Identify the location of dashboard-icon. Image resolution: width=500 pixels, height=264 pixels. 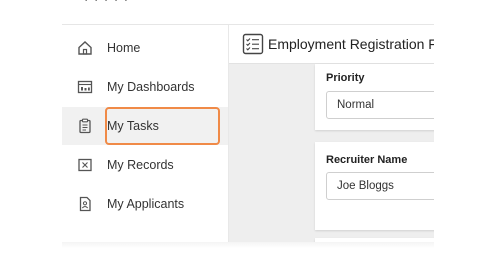
(85, 87).